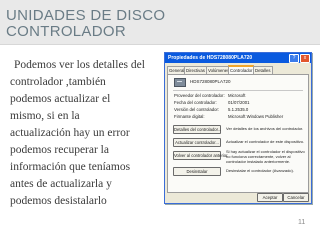  Describe the element at coordinates (79, 65) in the screenshot. I see `body-line: Podemos ver los detalles del` at that location.